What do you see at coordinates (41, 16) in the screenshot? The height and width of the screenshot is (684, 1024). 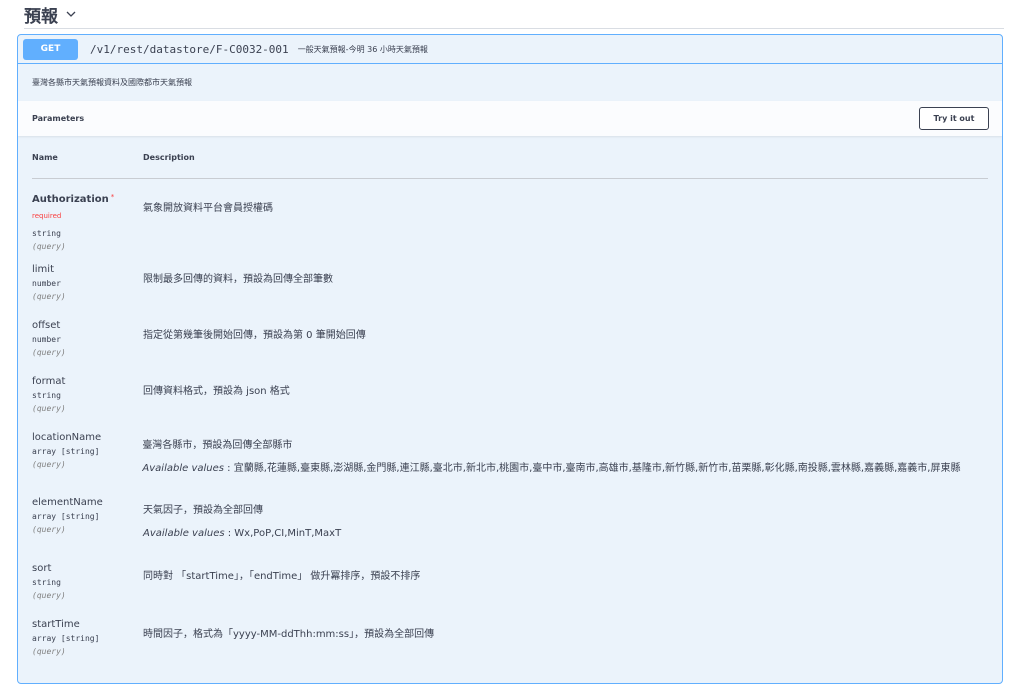 I see `tag-title: 預報` at bounding box center [41, 16].